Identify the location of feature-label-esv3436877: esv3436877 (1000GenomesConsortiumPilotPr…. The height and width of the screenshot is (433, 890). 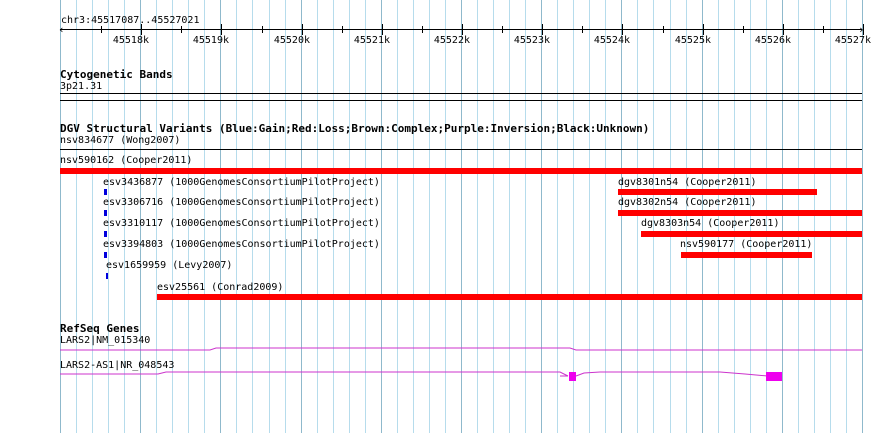
(241, 183).